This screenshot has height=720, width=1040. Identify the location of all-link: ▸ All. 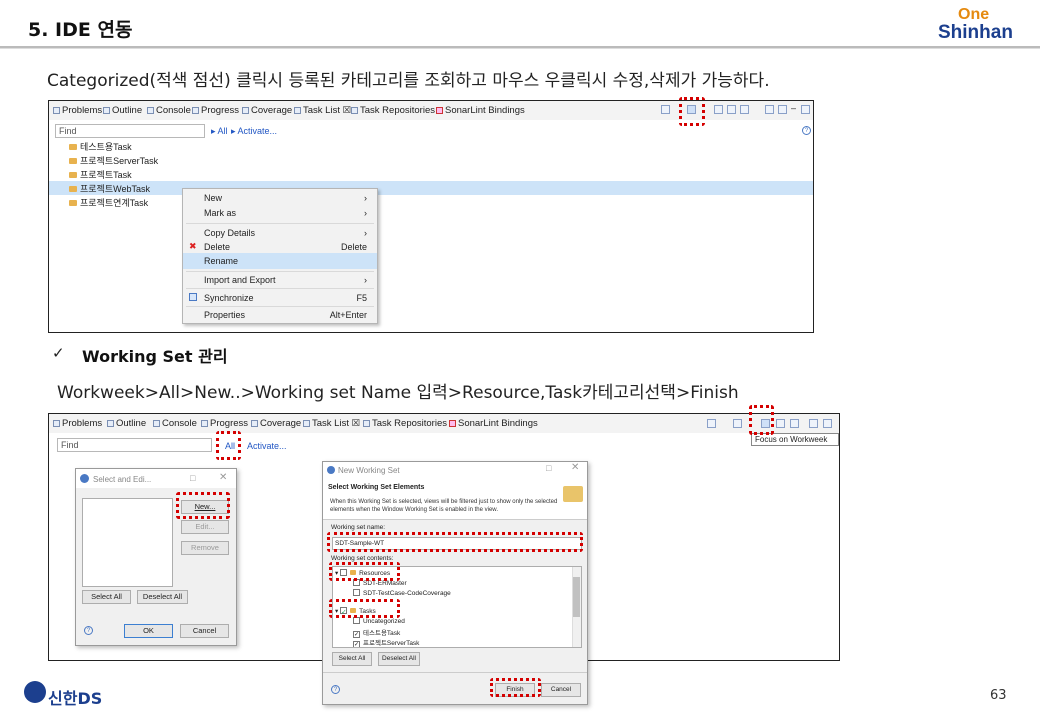
(219, 131).